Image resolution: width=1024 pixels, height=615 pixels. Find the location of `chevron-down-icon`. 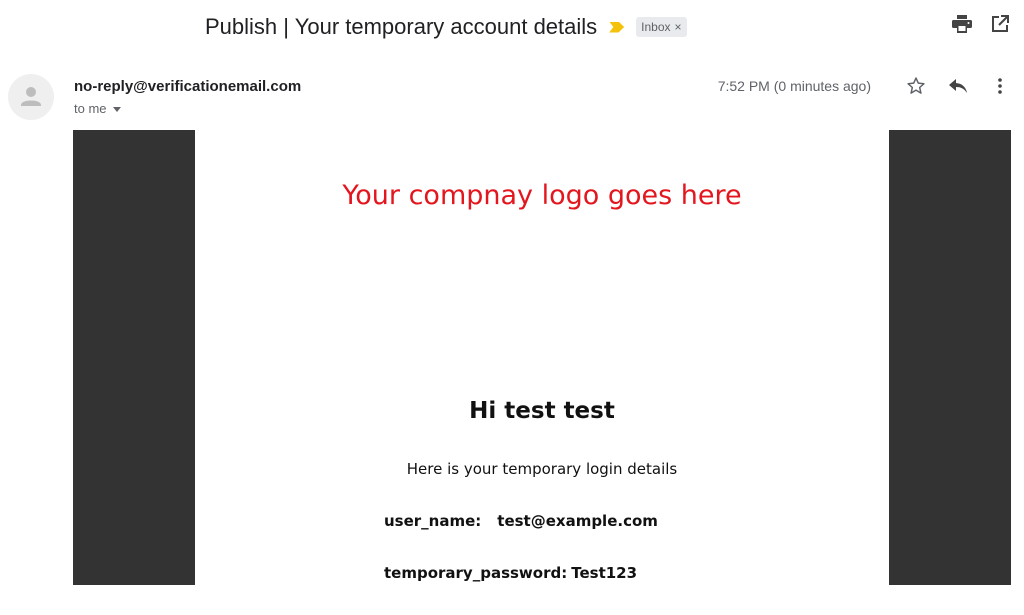

chevron-down-icon is located at coordinates (116, 109).